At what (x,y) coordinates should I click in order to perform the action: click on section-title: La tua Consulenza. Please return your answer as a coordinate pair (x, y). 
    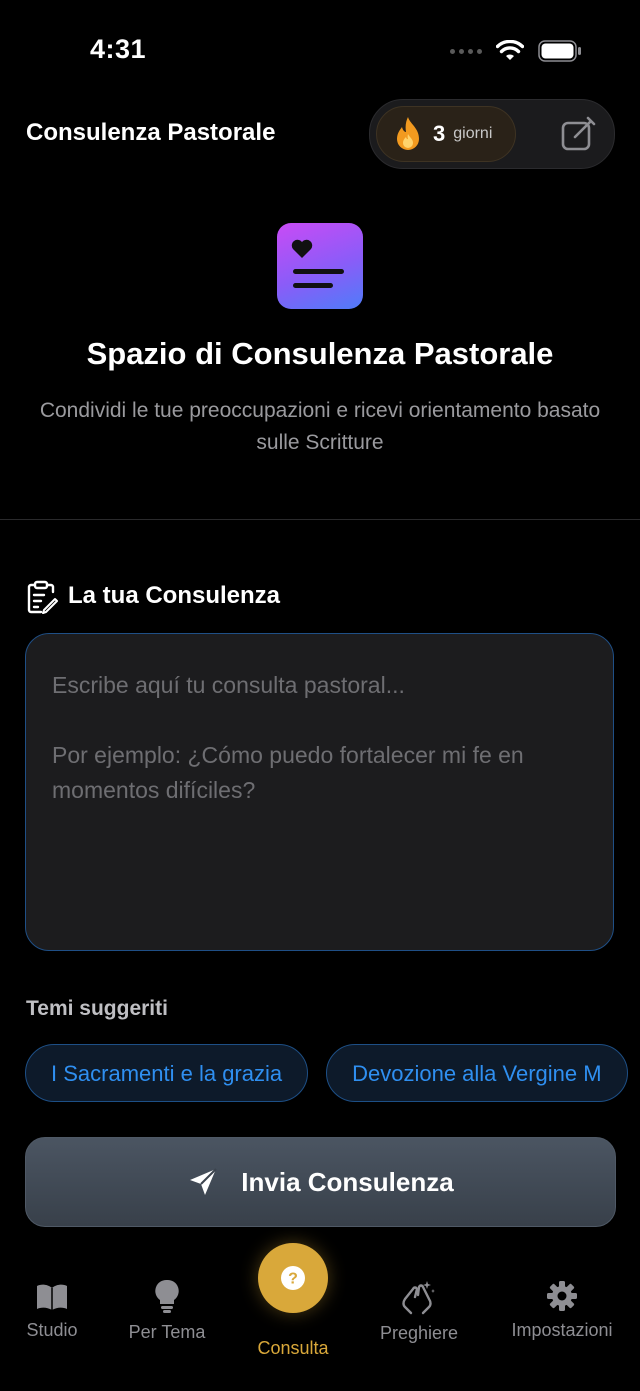
    Looking at the image, I should click on (174, 595).